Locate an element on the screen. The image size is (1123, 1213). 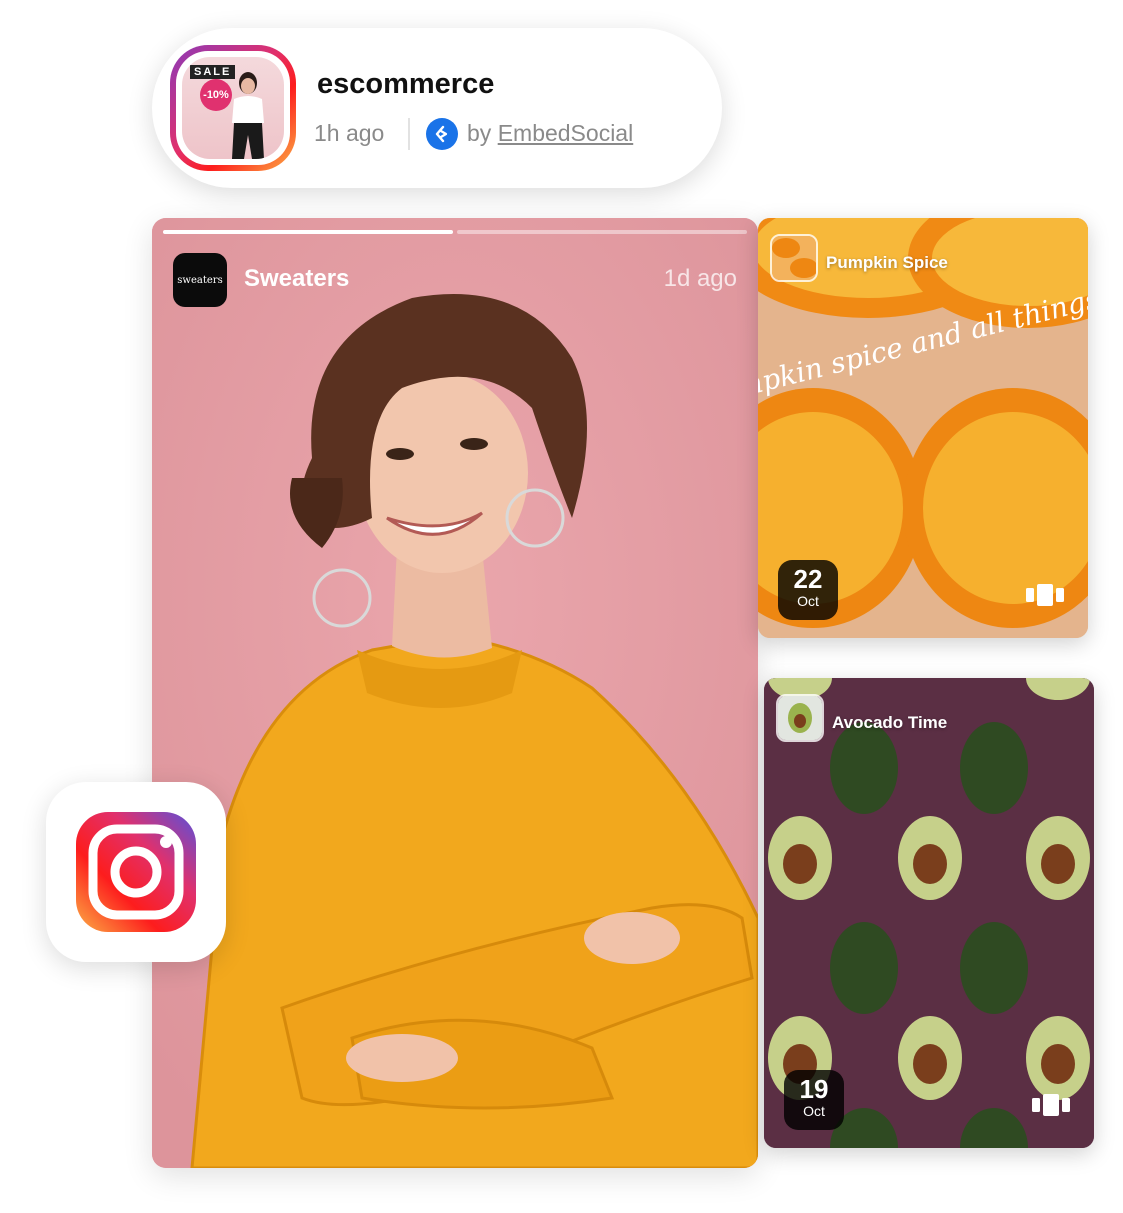
sale-tag: SALE is located at coordinates (213, 72).